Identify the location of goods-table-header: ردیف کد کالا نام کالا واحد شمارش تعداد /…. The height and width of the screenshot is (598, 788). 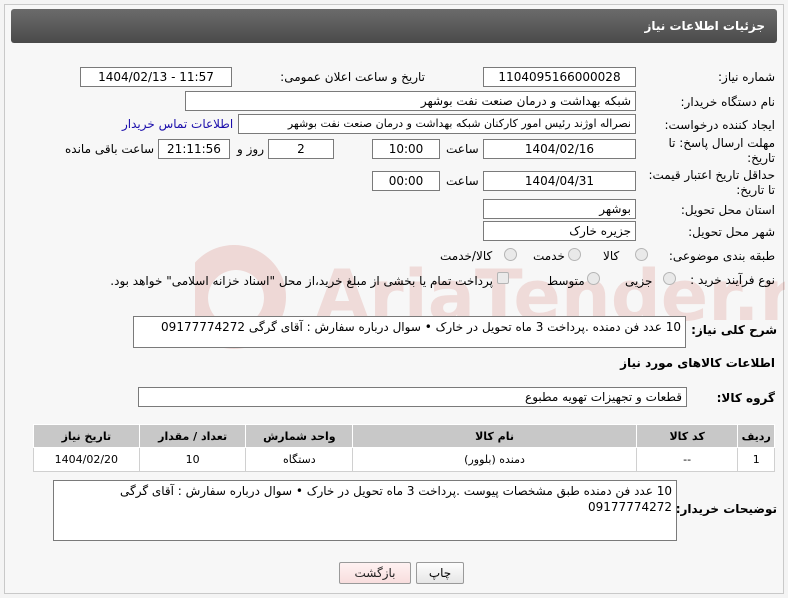
(404, 436).